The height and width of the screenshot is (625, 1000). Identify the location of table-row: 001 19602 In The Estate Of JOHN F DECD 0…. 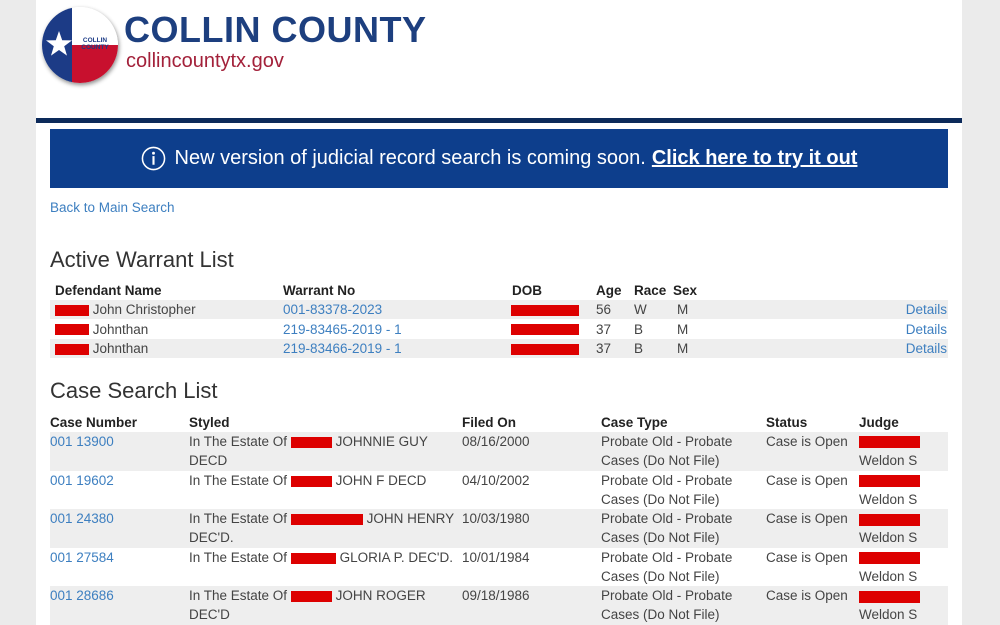
(499, 490).